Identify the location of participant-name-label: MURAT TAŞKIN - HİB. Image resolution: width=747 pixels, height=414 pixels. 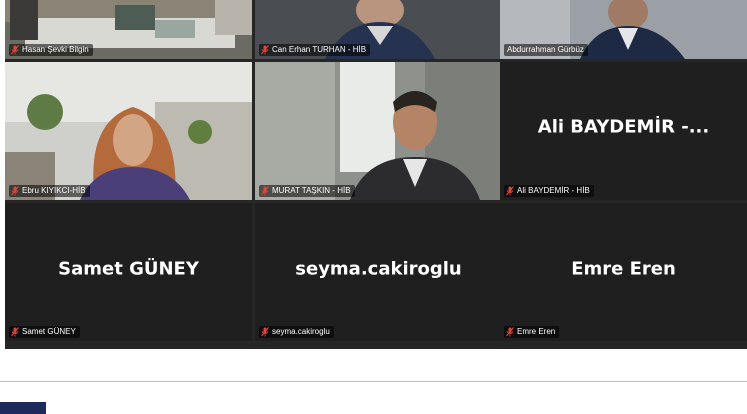
(307, 191).